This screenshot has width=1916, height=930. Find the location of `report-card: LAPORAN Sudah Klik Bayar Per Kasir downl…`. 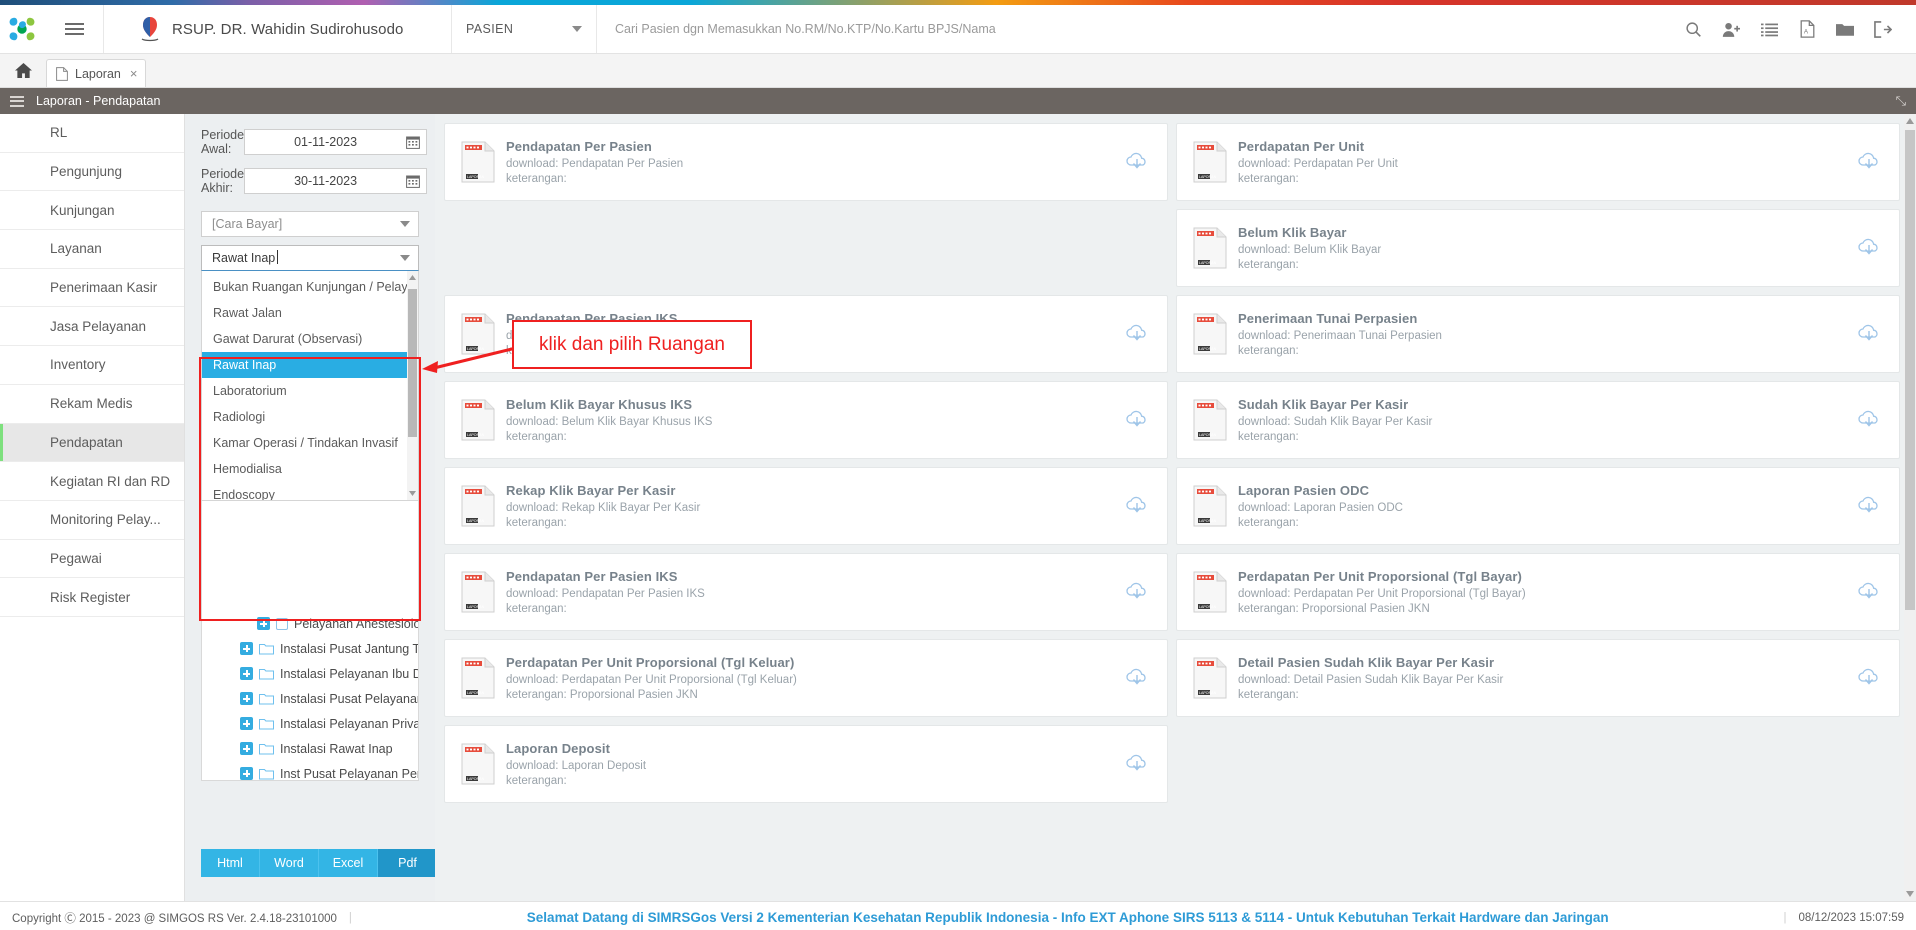

report-card: LAPORAN Sudah Klik Bayar Per Kasir downl… is located at coordinates (1538, 420).